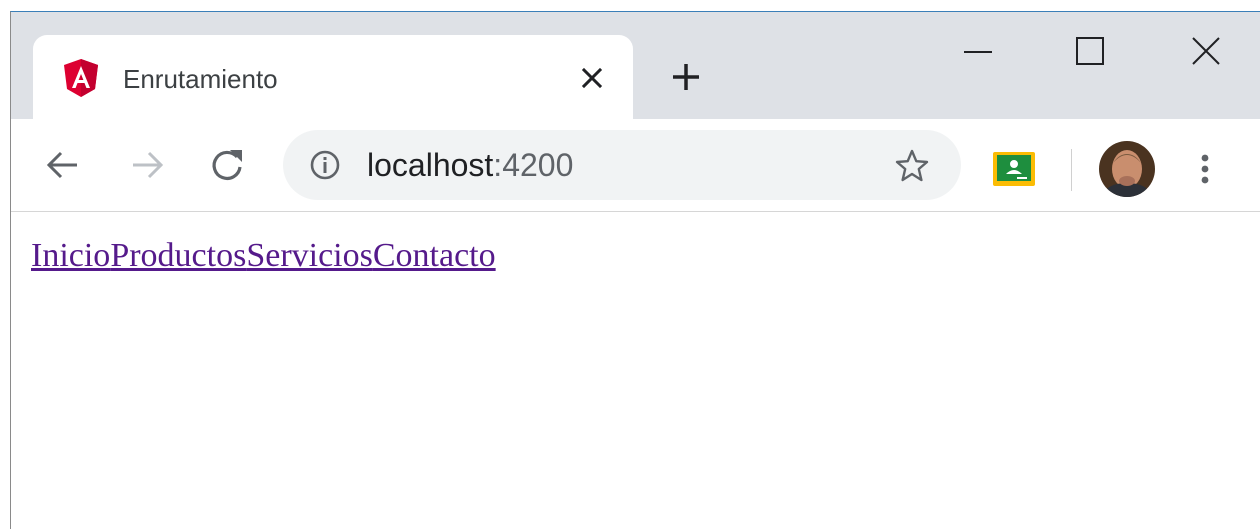 The height and width of the screenshot is (530, 1260). I want to click on info-icon, so click(325, 165).